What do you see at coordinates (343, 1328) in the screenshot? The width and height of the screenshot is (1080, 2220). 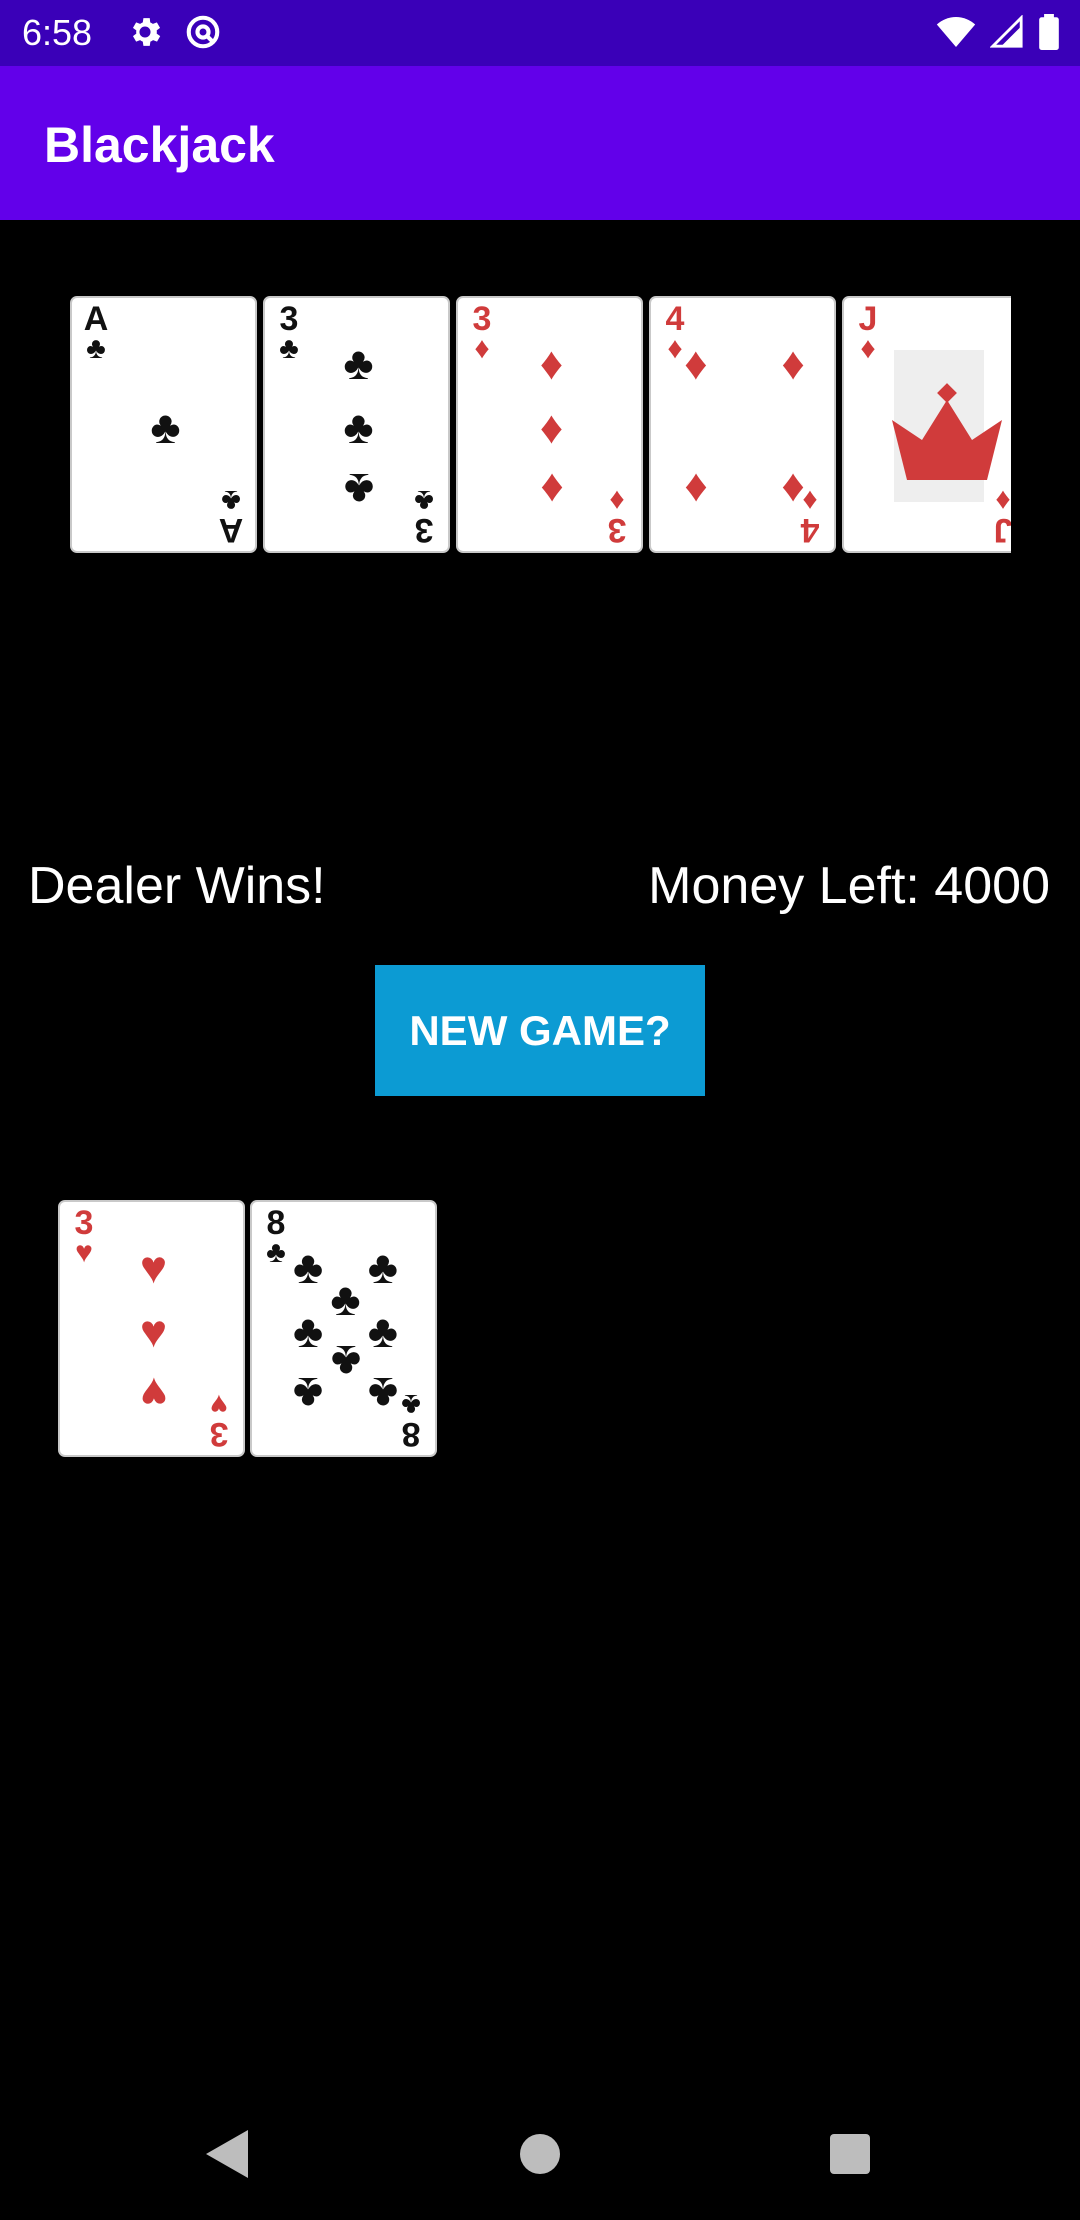 I see `playing-card: 8 ♣ 8 ♣ ♣ ♣ ♣ ♣ ♣ ♣ ♣ ♣` at bounding box center [343, 1328].